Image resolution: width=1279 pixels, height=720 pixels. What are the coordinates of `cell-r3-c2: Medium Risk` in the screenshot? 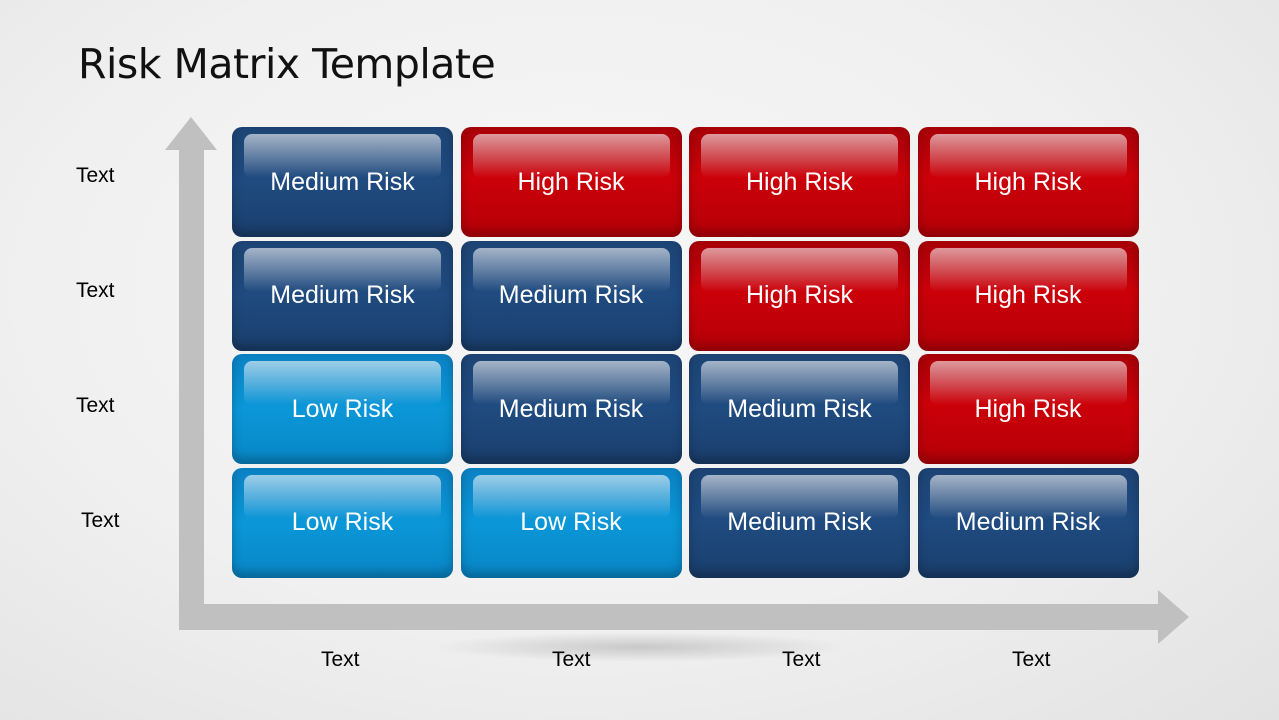 It's located at (571, 409).